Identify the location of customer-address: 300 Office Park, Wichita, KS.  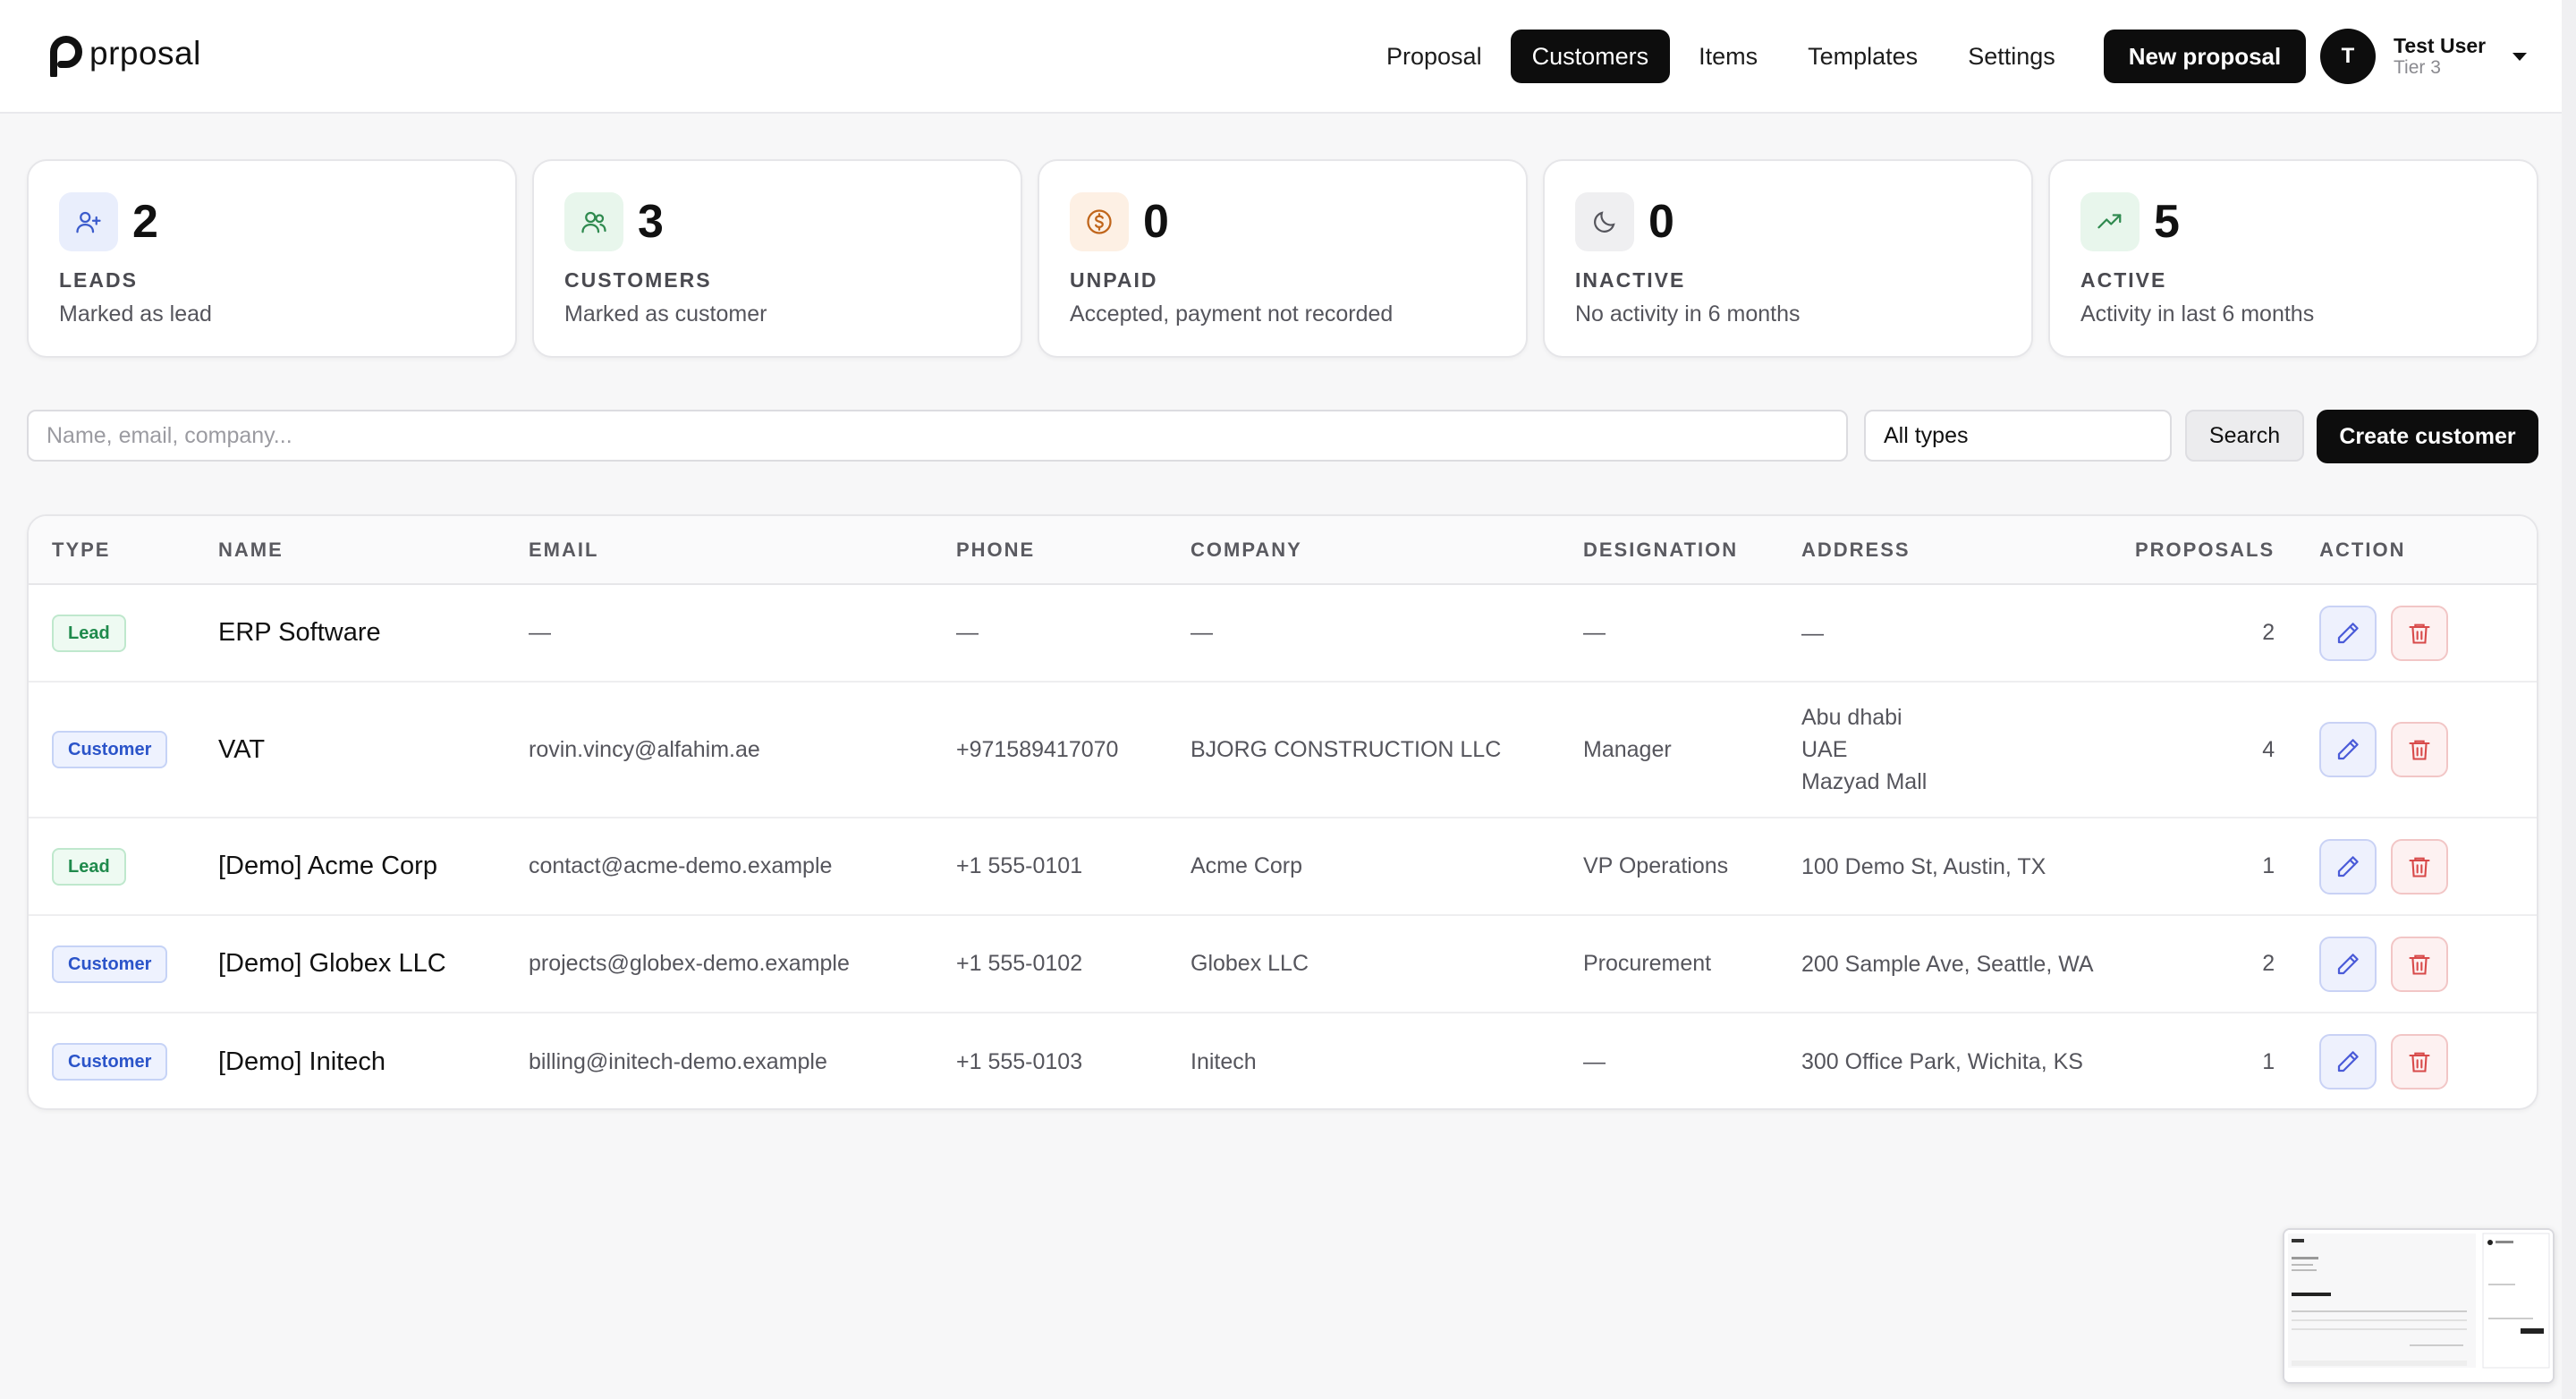
(1968, 1060).